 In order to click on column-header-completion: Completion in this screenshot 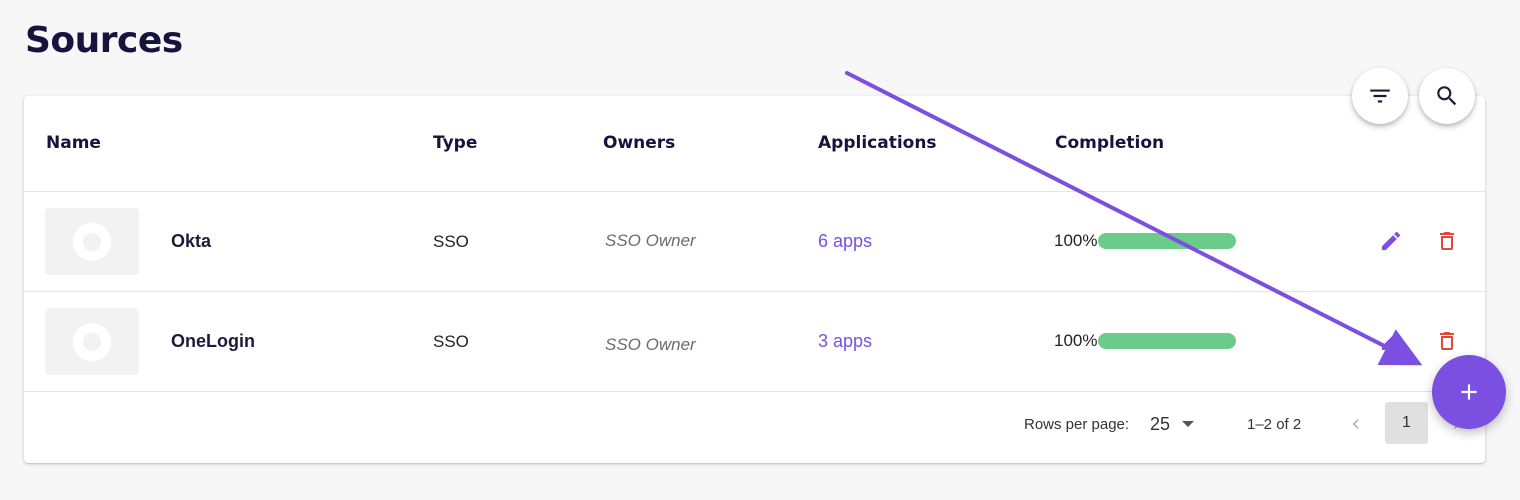, I will do `click(1109, 143)`.